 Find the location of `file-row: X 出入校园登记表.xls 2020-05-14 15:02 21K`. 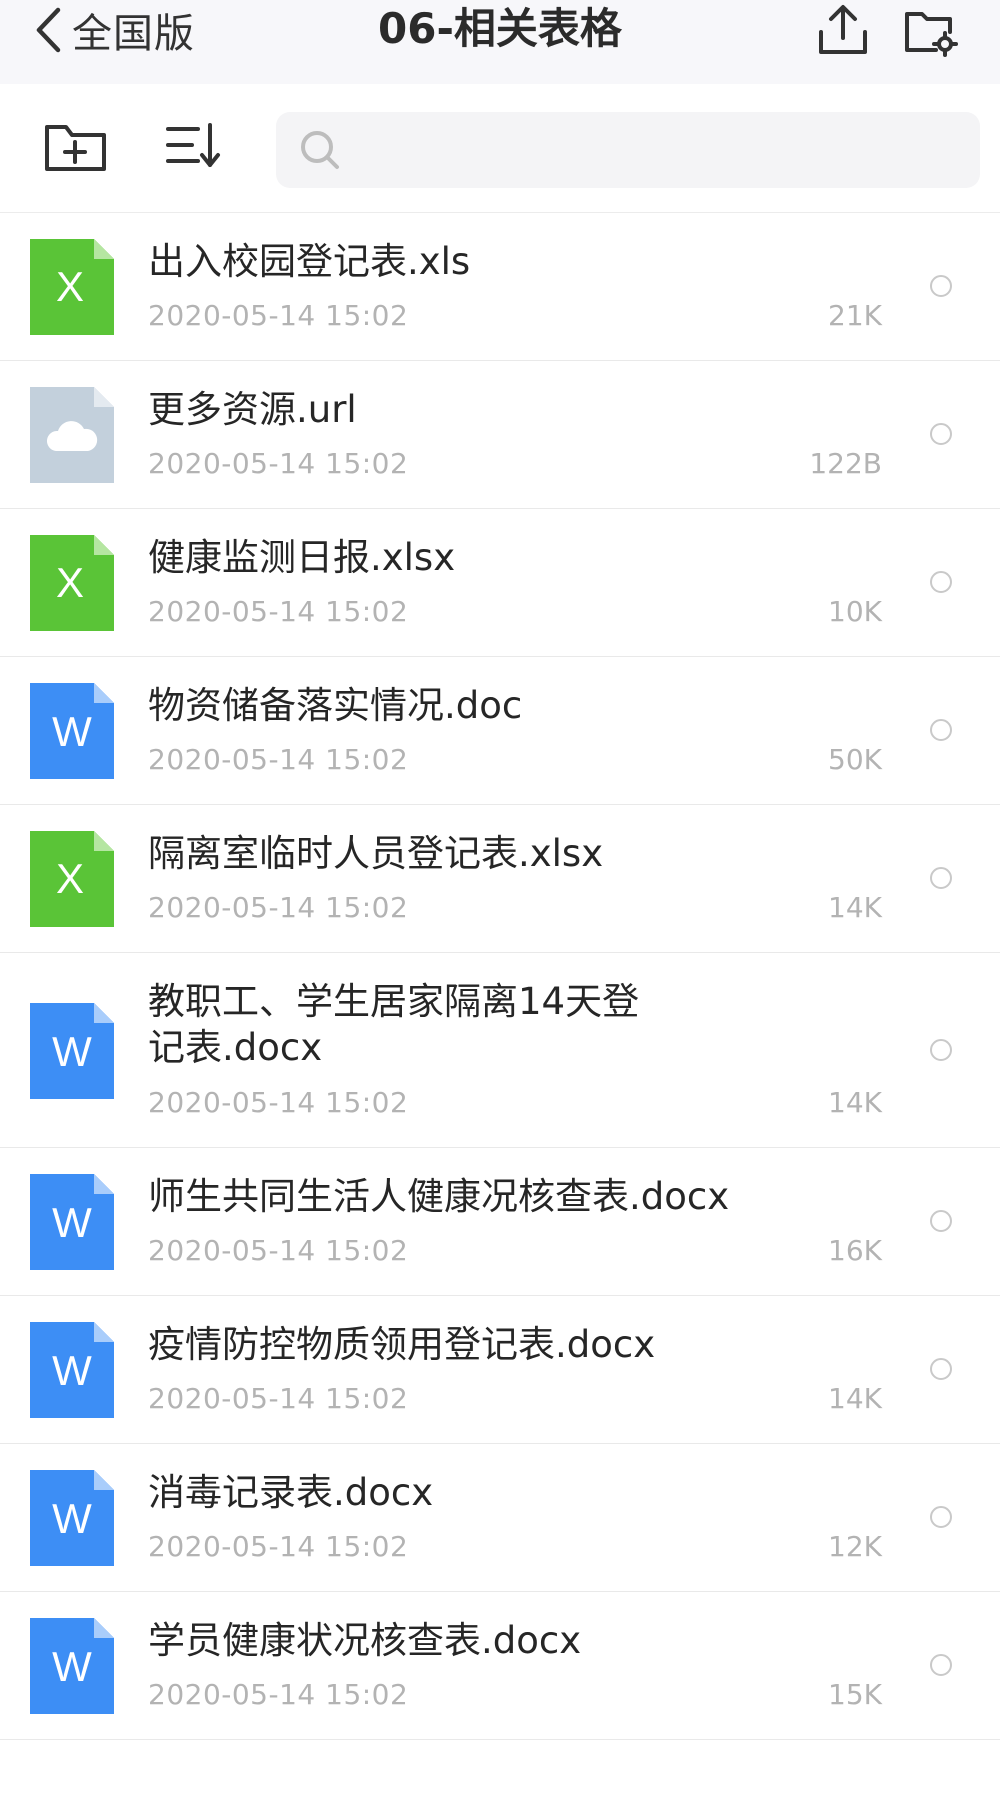

file-row: X 出入校园登记表.xls 2020-05-14 15:02 21K is located at coordinates (500, 287).